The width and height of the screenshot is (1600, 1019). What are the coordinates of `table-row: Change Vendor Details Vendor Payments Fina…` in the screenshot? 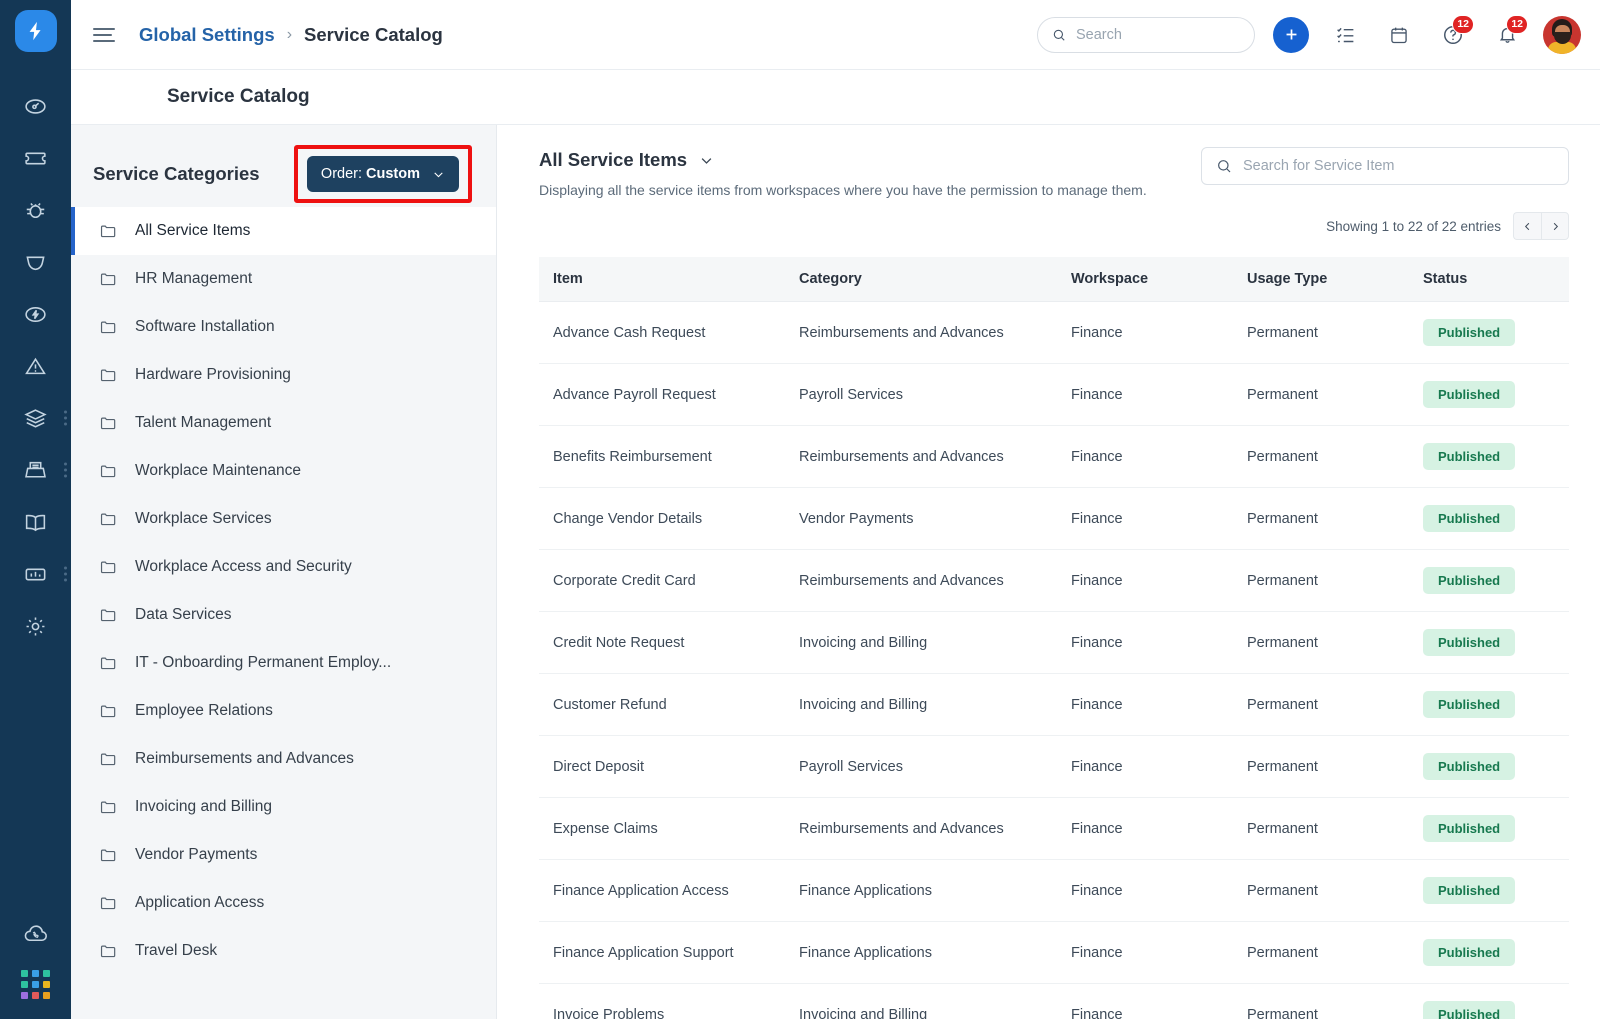 It's located at (1054, 518).